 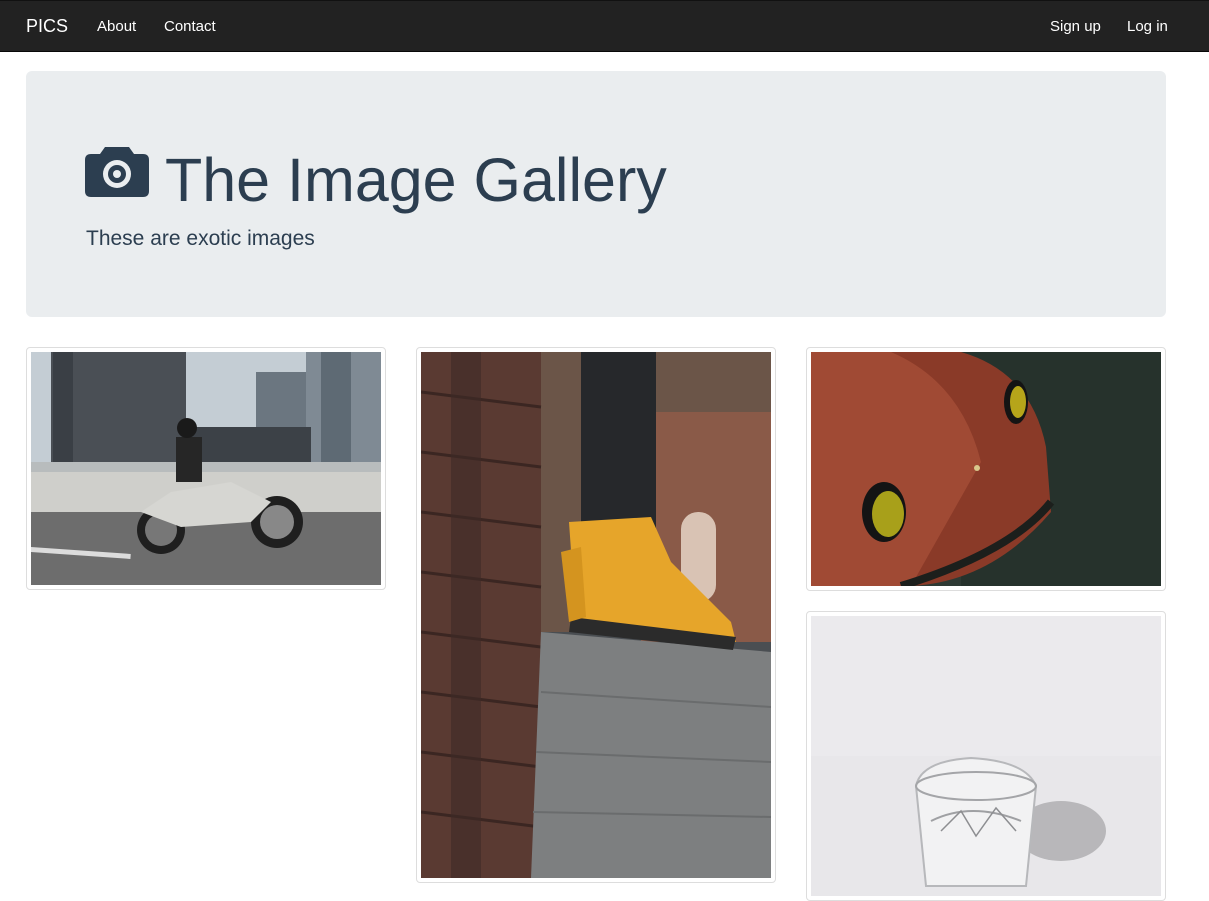 What do you see at coordinates (416, 180) in the screenshot?
I see `page-title: The Image Gallery` at bounding box center [416, 180].